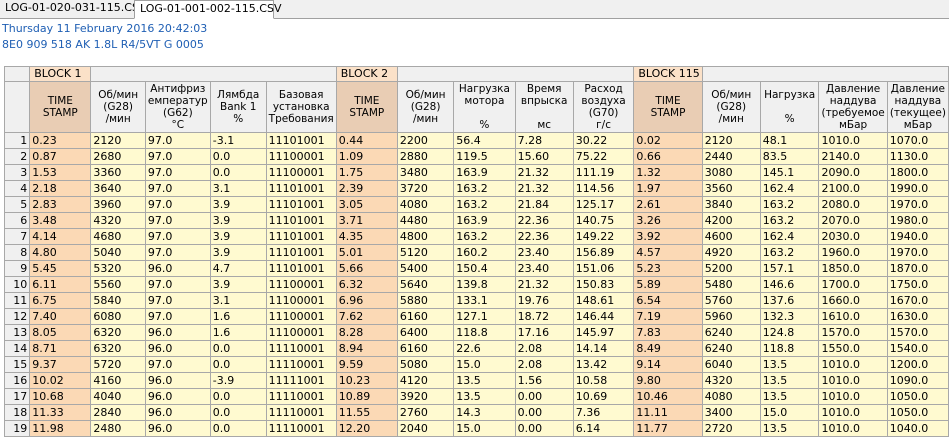 The image size is (949, 437). I want to click on data-cell: 137.6, so click(789, 300).